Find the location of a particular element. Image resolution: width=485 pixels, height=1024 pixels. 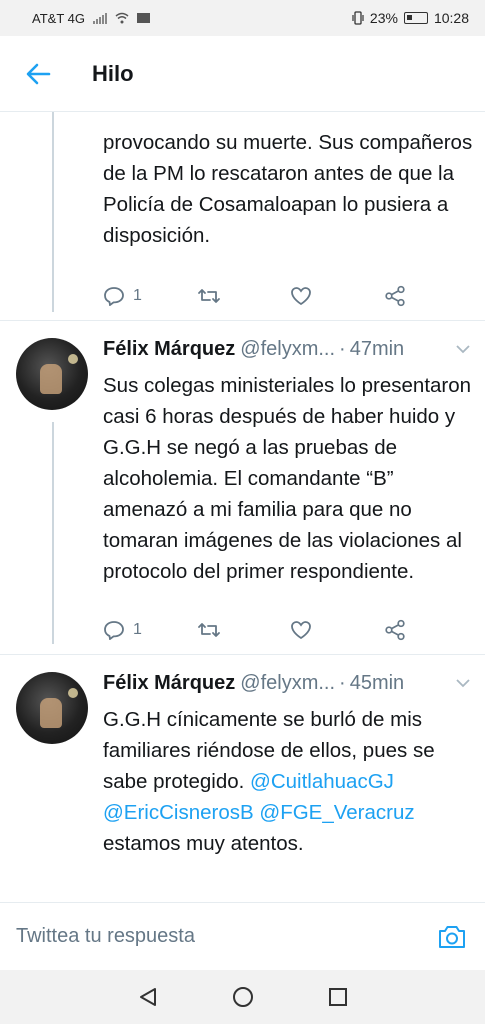

tweet-header: Félix Márquez @felyxm... · 47min is located at coordinates (288, 349).